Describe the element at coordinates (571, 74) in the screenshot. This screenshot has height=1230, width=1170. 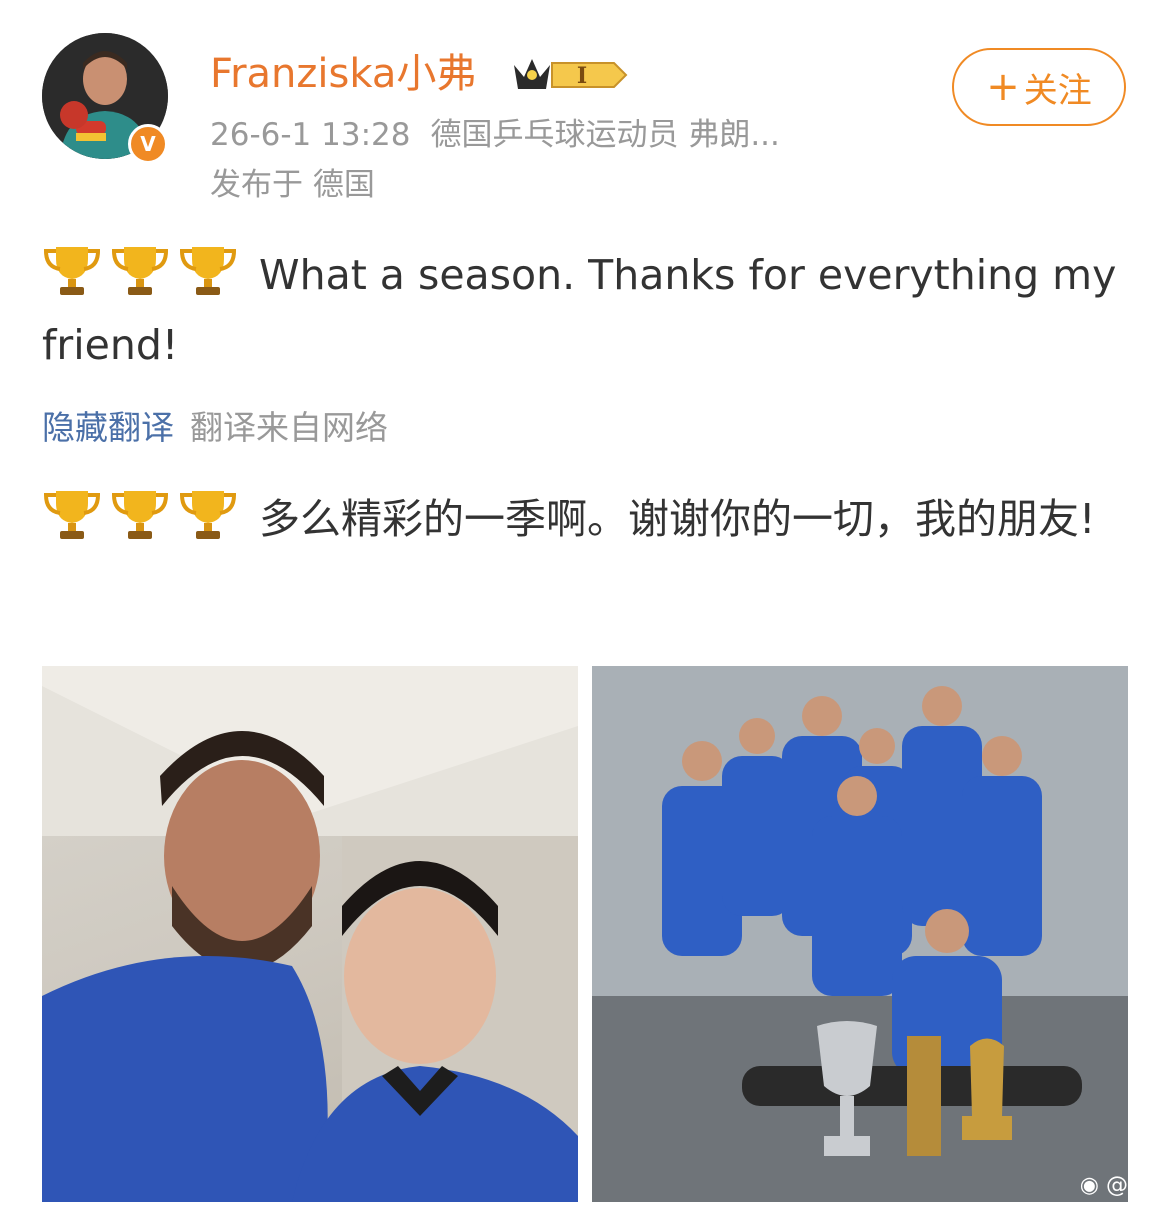
I see `vip-crown-icon: I` at that location.